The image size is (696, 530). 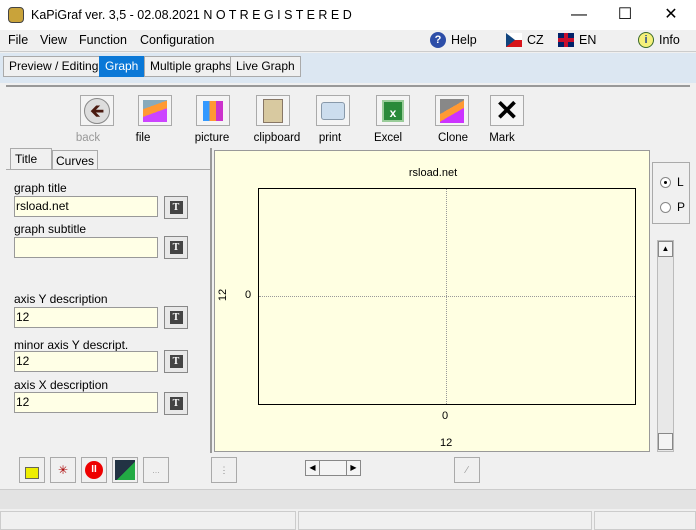 I want to click on line-tool-button: ∕, so click(x=467, y=470).